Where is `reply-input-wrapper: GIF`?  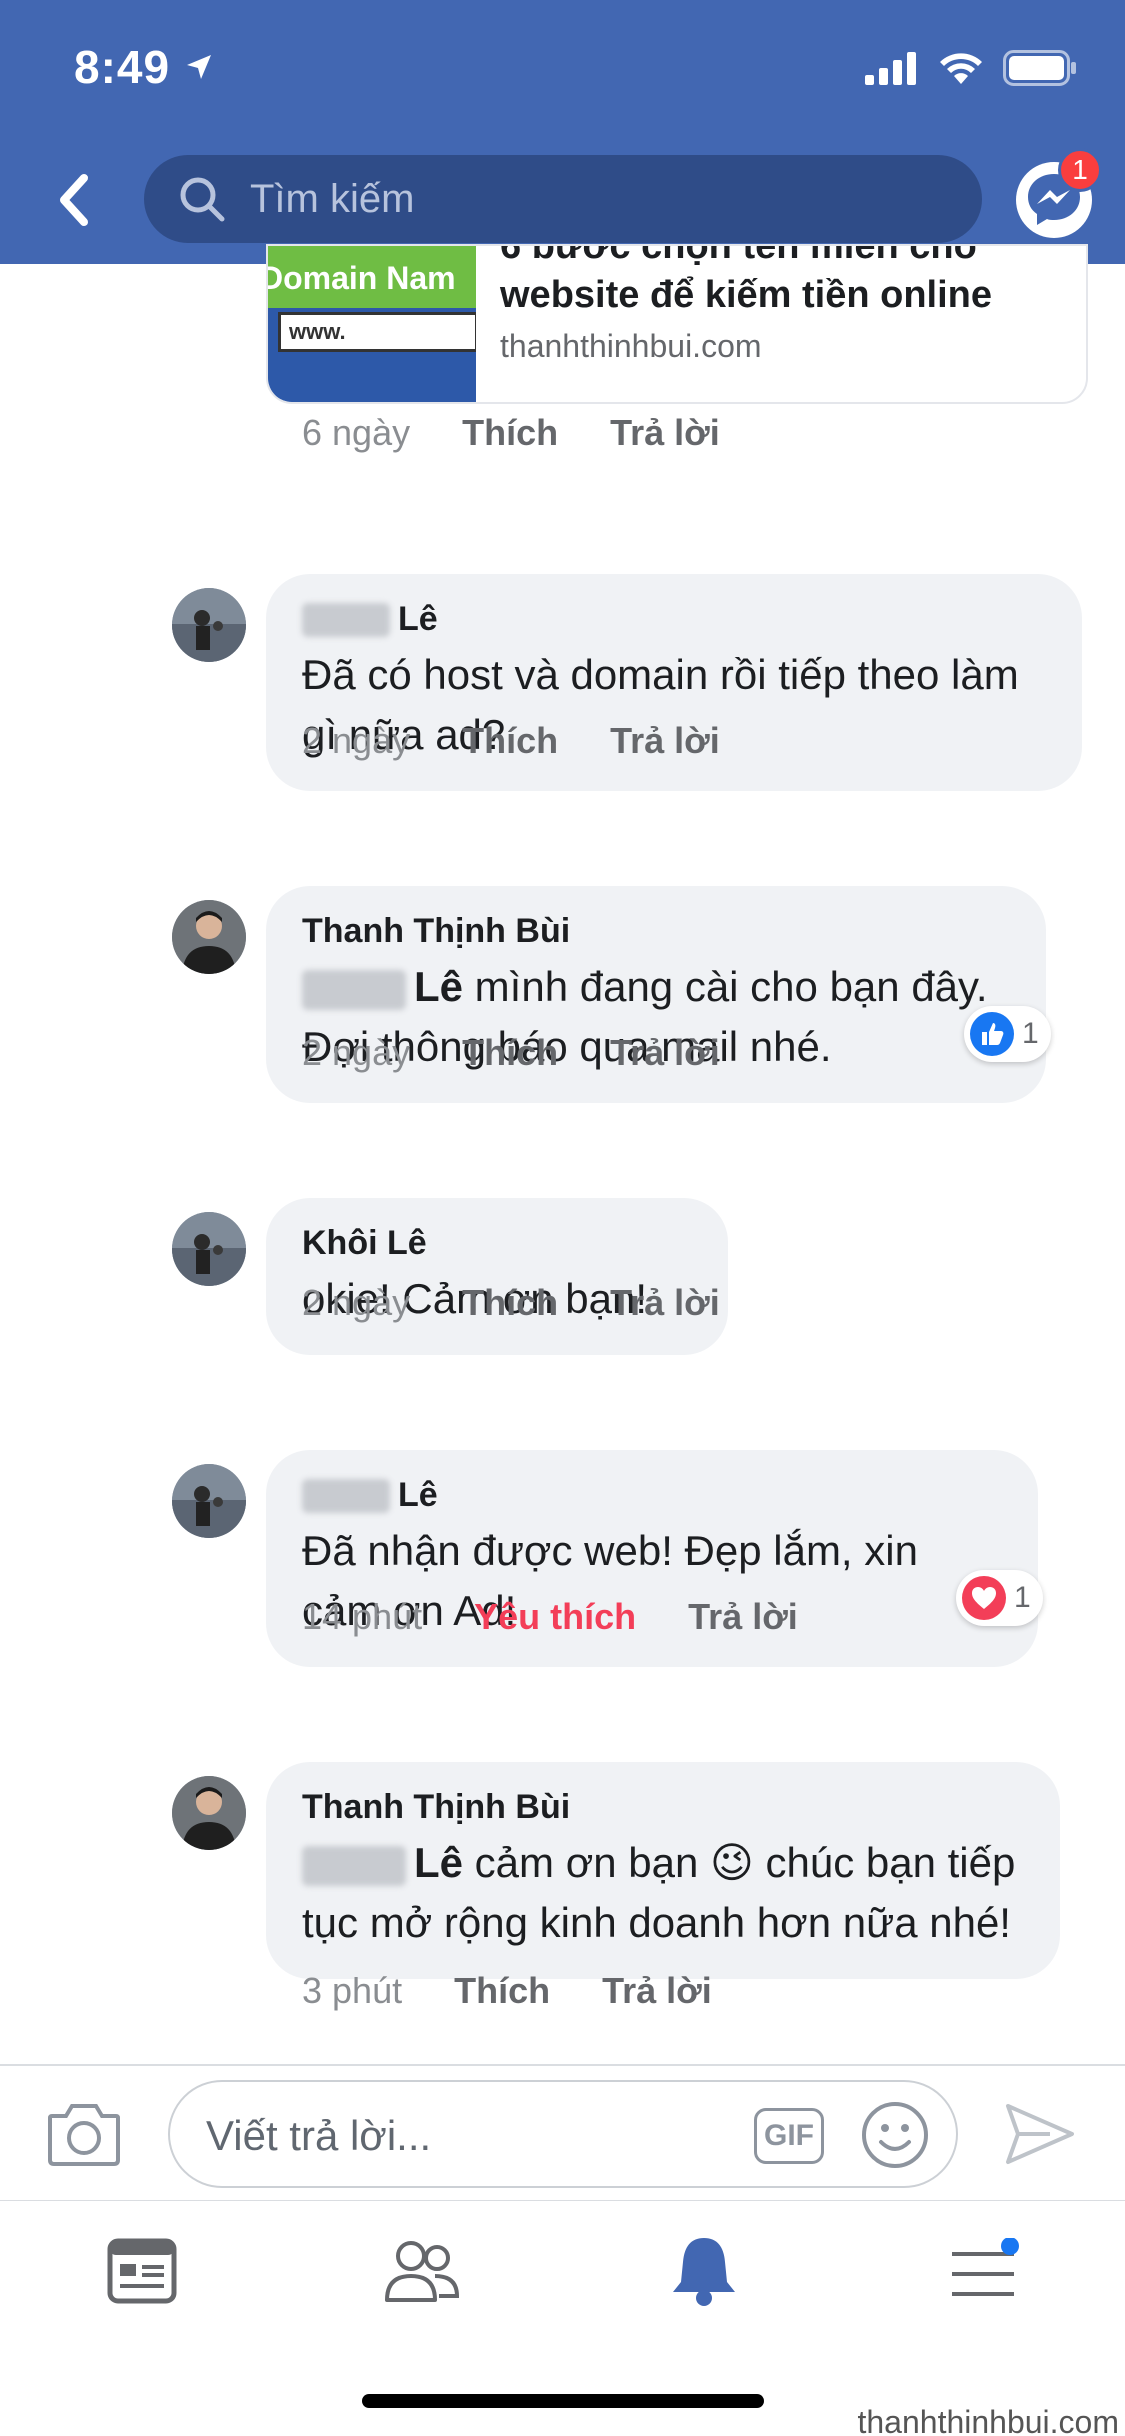 reply-input-wrapper: GIF is located at coordinates (563, 2134).